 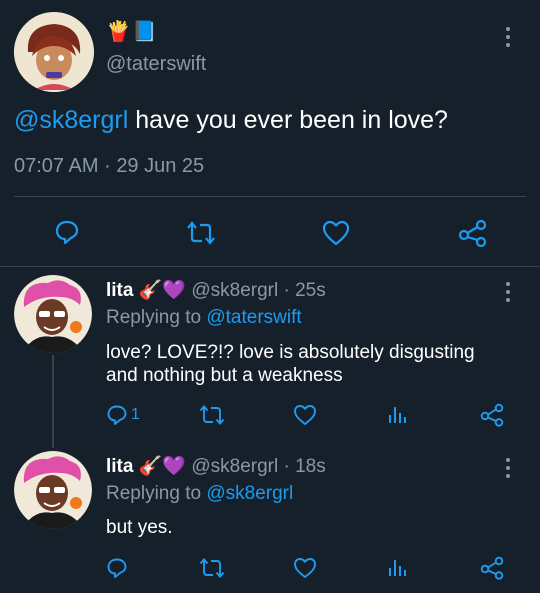 I want to click on timestamp: 07:07 AM · 29 Jun 25, so click(x=109, y=166).